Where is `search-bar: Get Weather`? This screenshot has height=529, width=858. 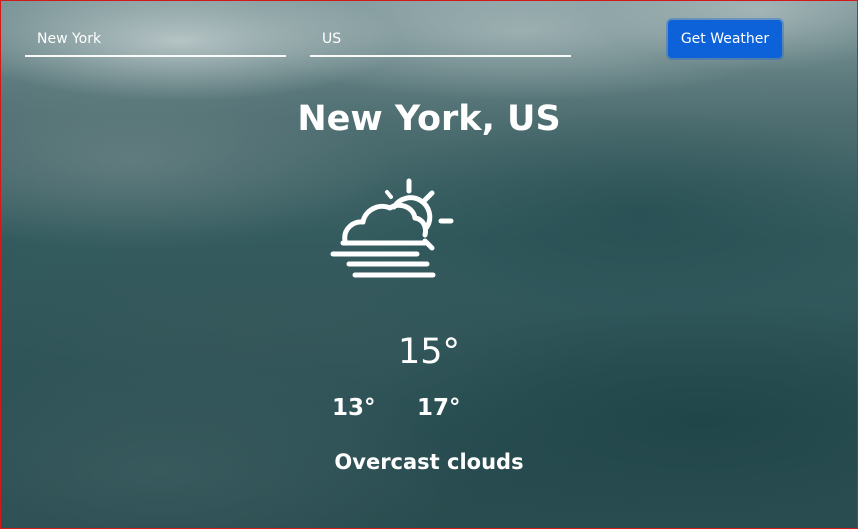 search-bar: Get Weather is located at coordinates (429, 36).